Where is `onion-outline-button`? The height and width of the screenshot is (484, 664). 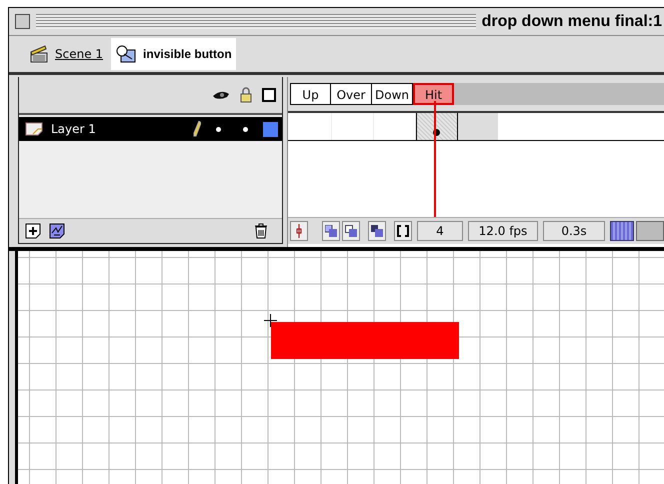
onion-outline-button is located at coordinates (351, 231).